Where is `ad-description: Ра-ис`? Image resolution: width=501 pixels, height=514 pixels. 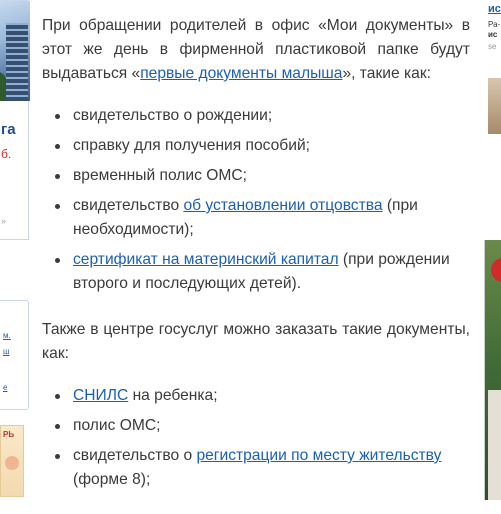
ad-description: Ра-ис is located at coordinates (494, 30).